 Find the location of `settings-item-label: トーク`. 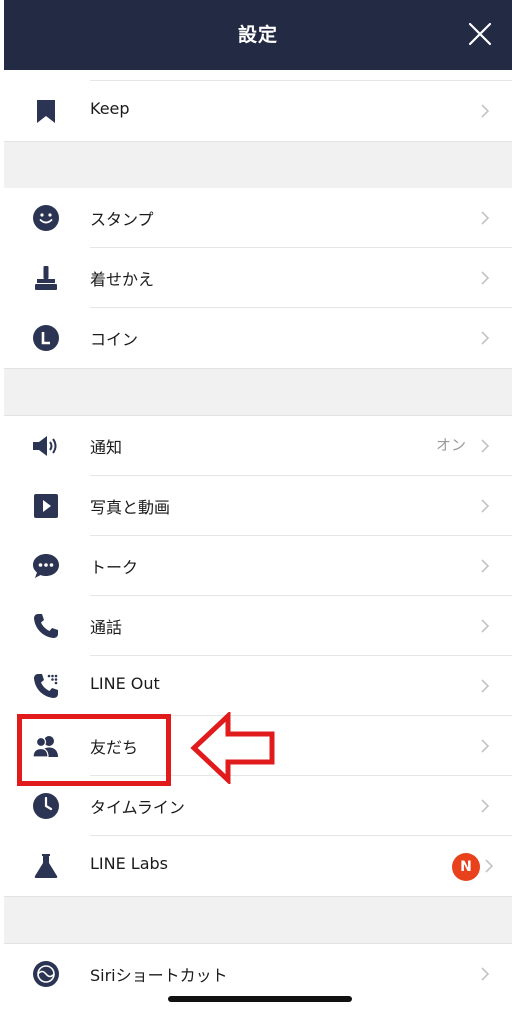

settings-item-label: トーク is located at coordinates (114, 567).